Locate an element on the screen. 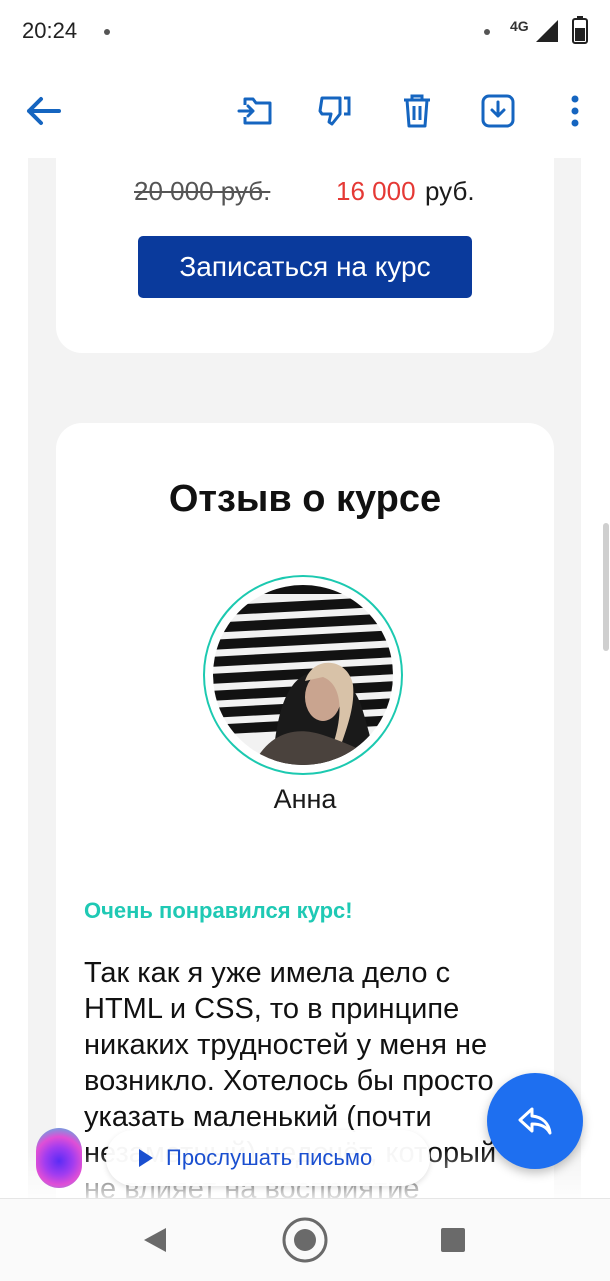 The width and height of the screenshot is (610, 1281). move-to-folder-button is located at coordinates (255, 111).